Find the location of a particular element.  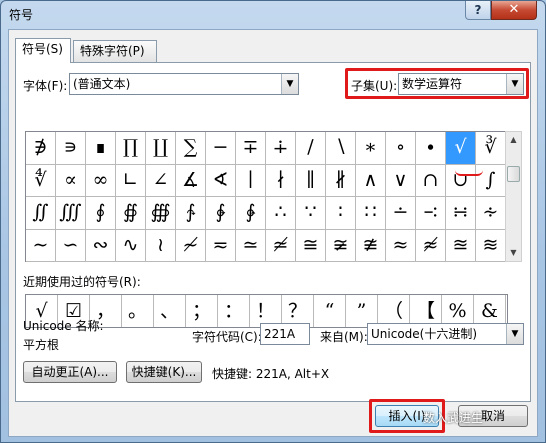

subset-select-value: 数学运算符 is located at coordinates (432, 84).